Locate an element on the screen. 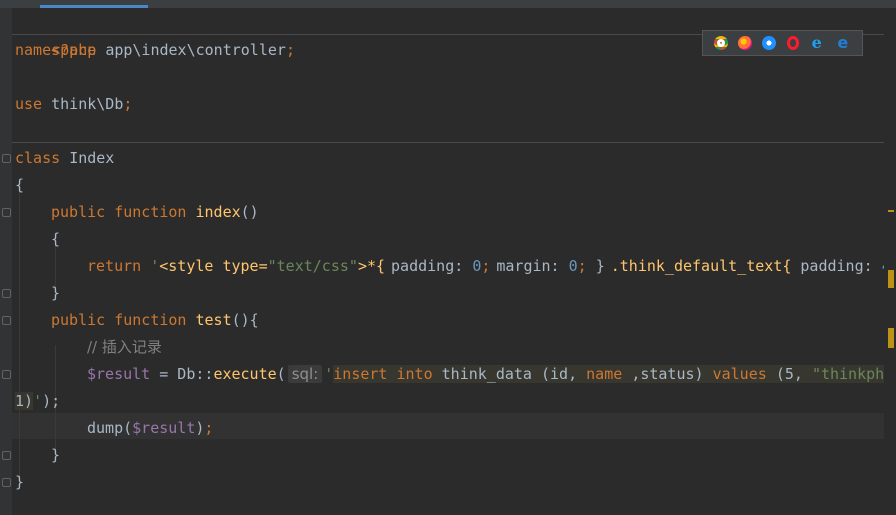  parameter-hint: sql: is located at coordinates (305, 374).